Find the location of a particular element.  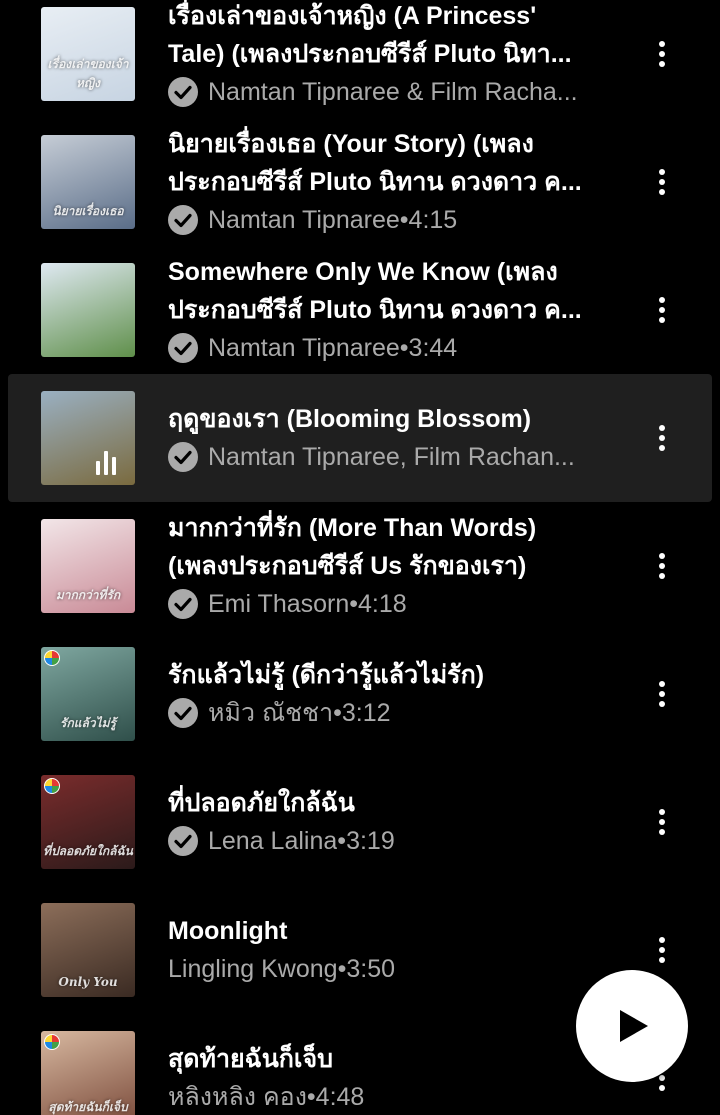

song-duration: 3:19 is located at coordinates (370, 841).